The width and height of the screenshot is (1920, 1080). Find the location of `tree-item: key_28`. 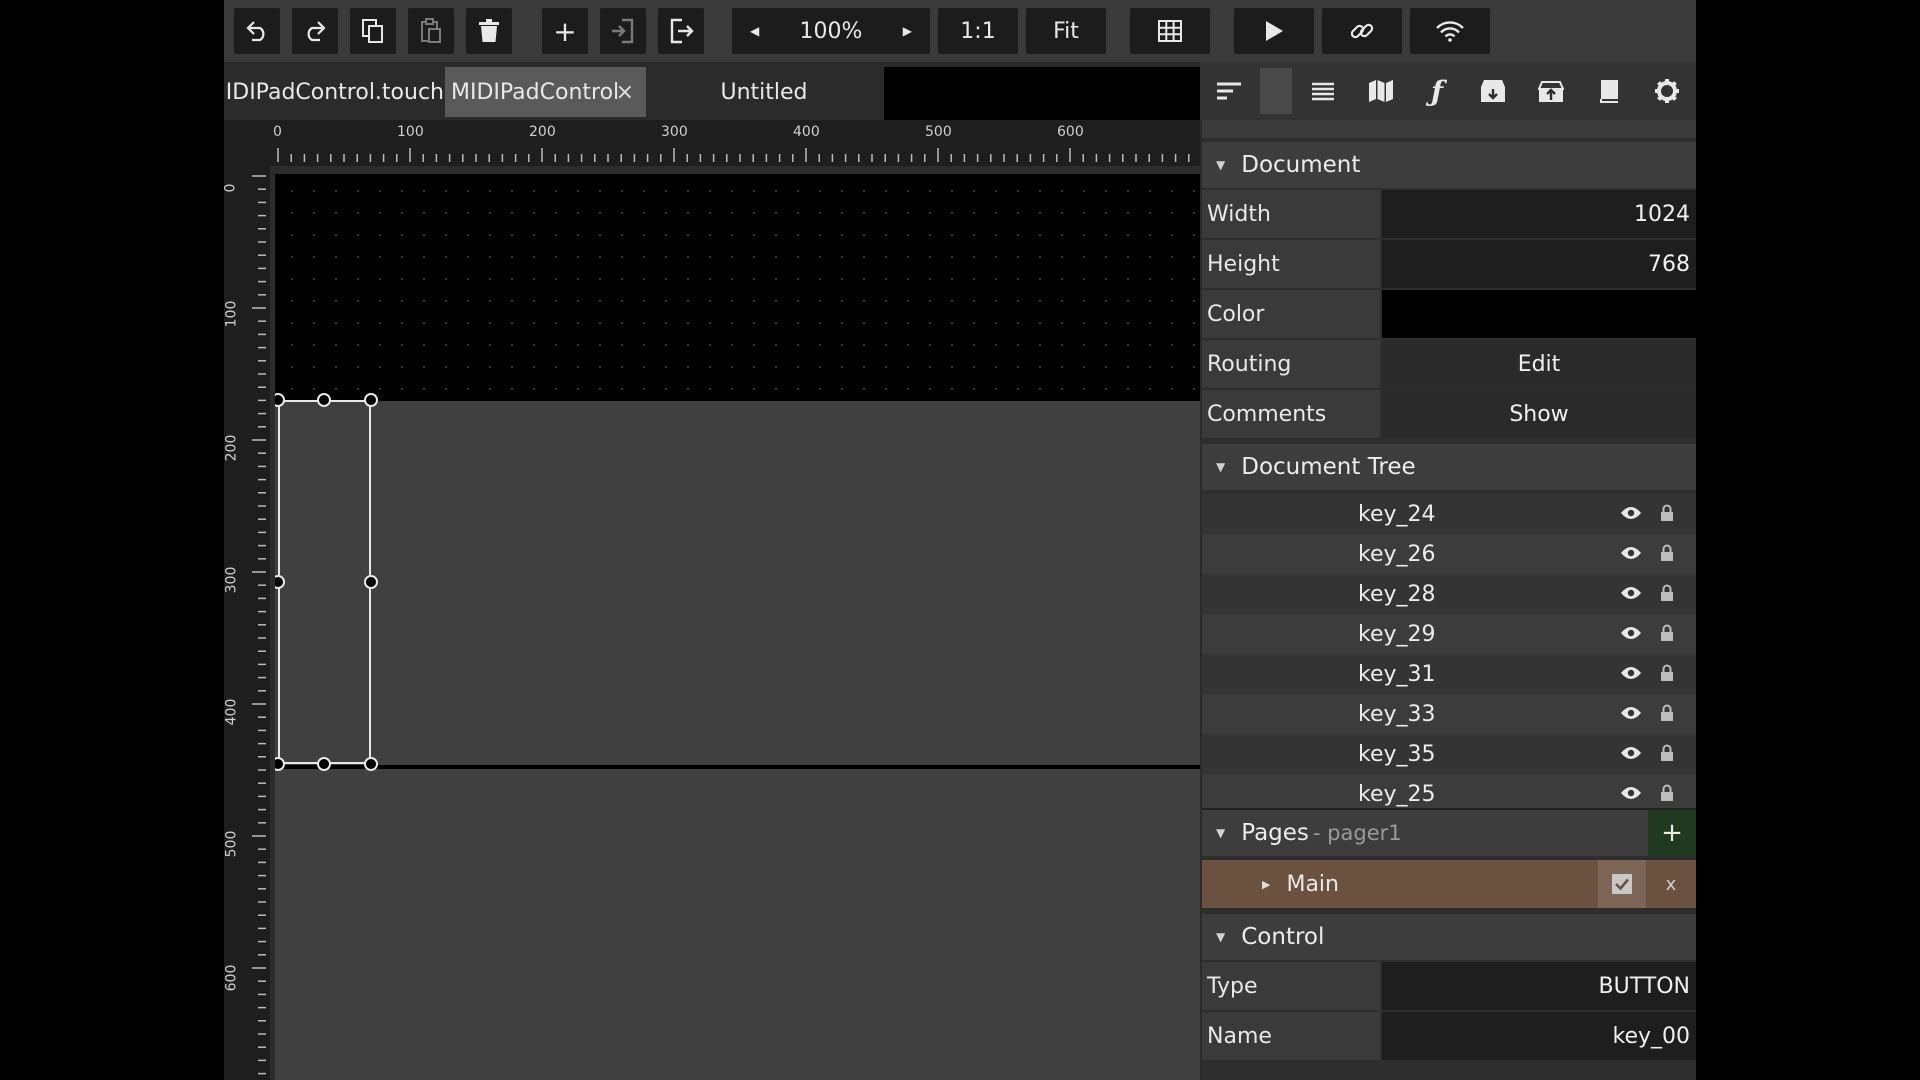

tree-item: key_28 is located at coordinates (1449, 594).